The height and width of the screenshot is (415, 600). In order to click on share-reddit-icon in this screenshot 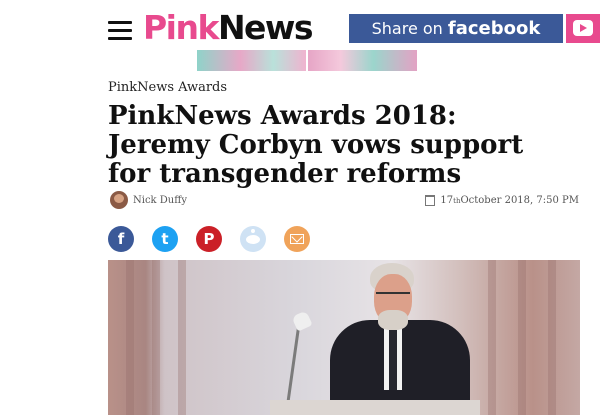, I will do `click(253, 239)`.